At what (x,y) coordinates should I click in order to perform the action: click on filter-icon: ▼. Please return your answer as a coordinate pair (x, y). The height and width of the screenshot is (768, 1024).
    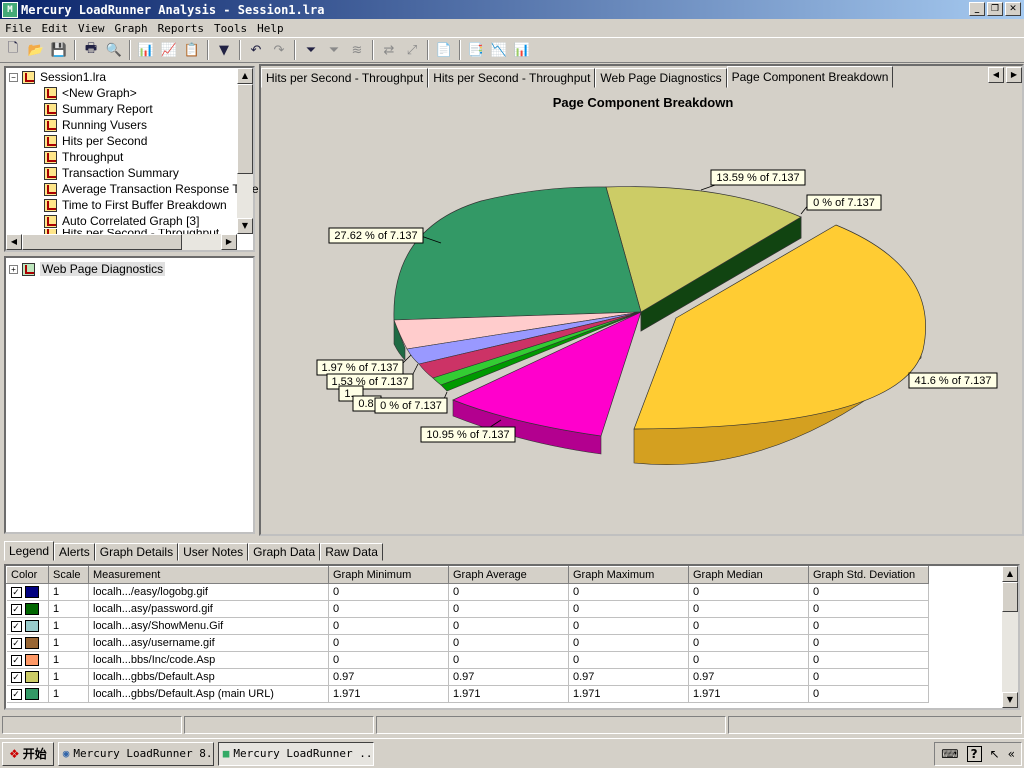
    Looking at the image, I should click on (224, 50).